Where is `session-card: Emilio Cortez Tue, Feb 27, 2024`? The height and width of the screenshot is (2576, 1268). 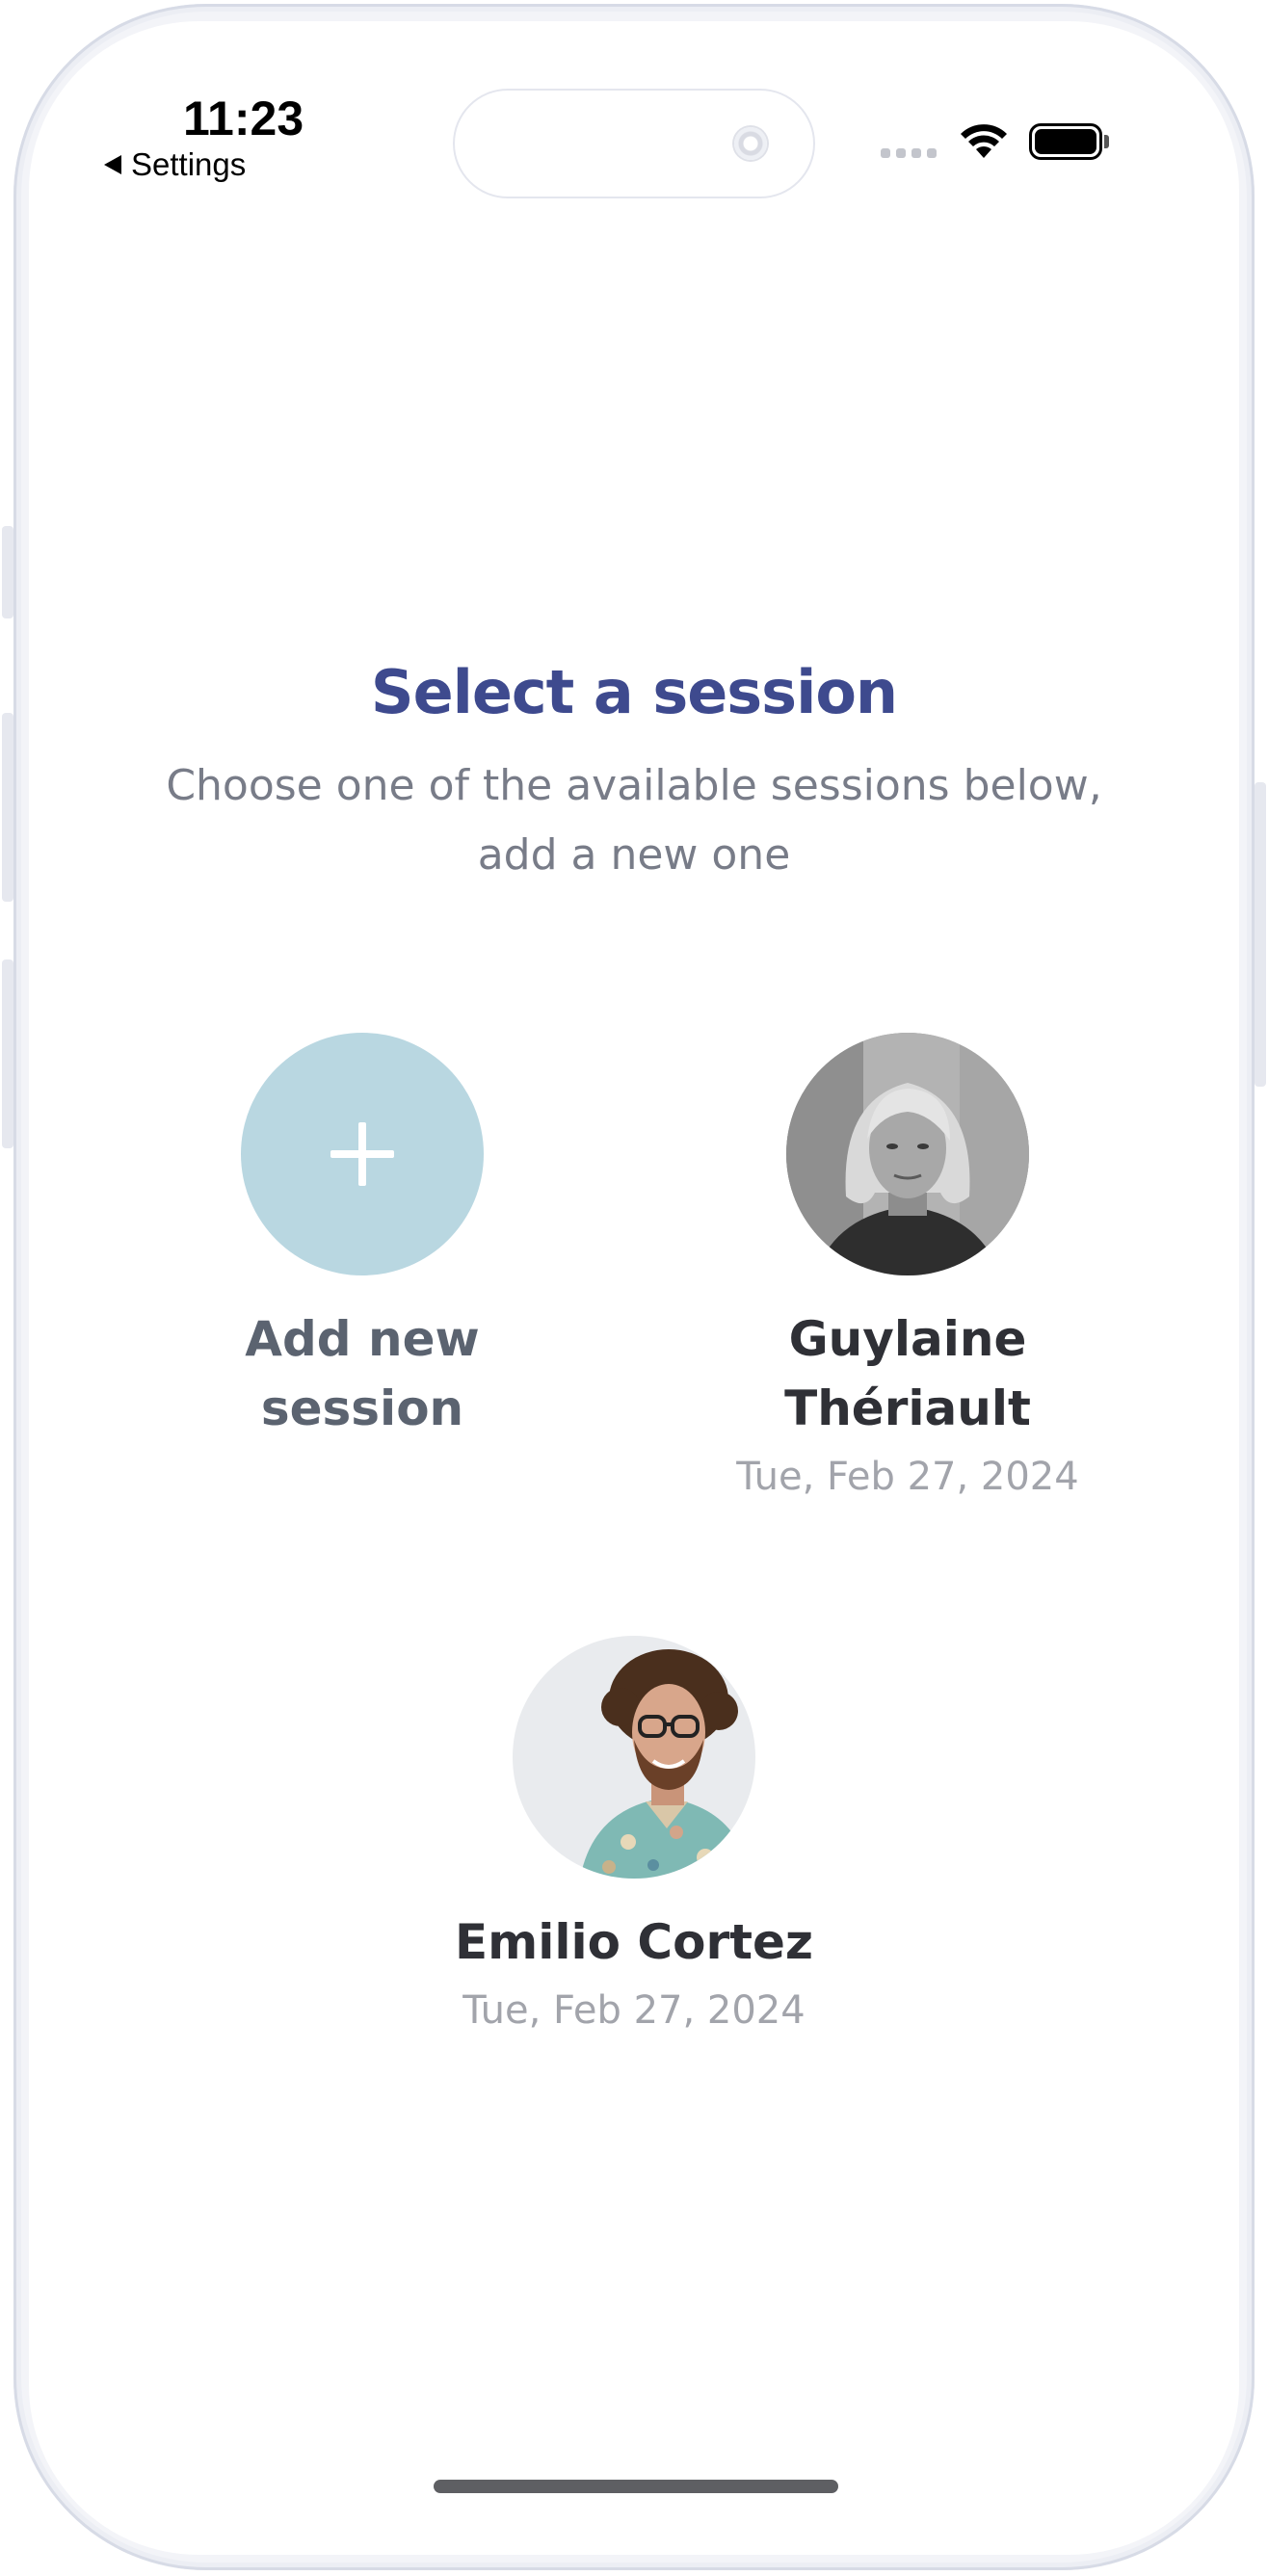 session-card: Emilio Cortez Tue, Feb 27, 2024 is located at coordinates (634, 1834).